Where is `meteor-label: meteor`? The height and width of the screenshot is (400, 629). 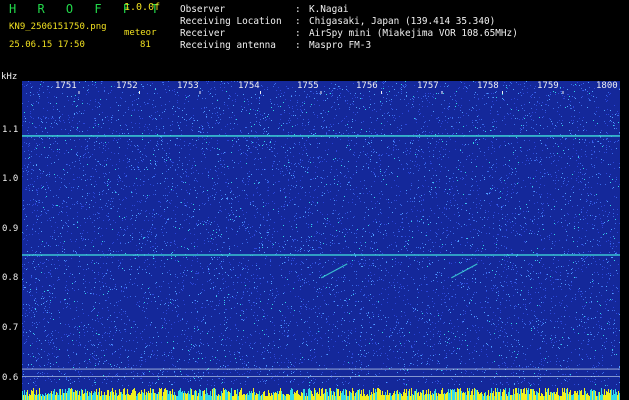
meteor-label: meteor is located at coordinates (140, 33).